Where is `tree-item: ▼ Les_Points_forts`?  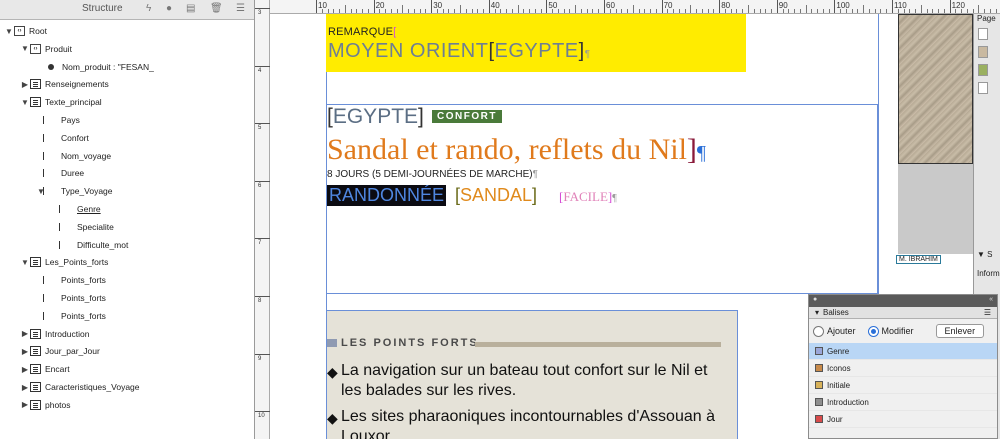 tree-item: ▼ Les_Points_forts is located at coordinates (64, 262).